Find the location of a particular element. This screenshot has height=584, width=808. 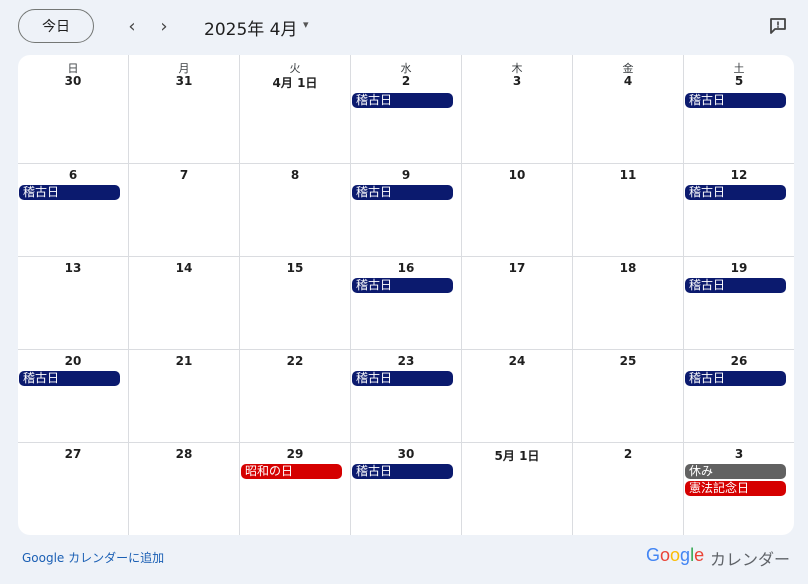

chevron-left-icon: ‹ is located at coordinates (132, 26).